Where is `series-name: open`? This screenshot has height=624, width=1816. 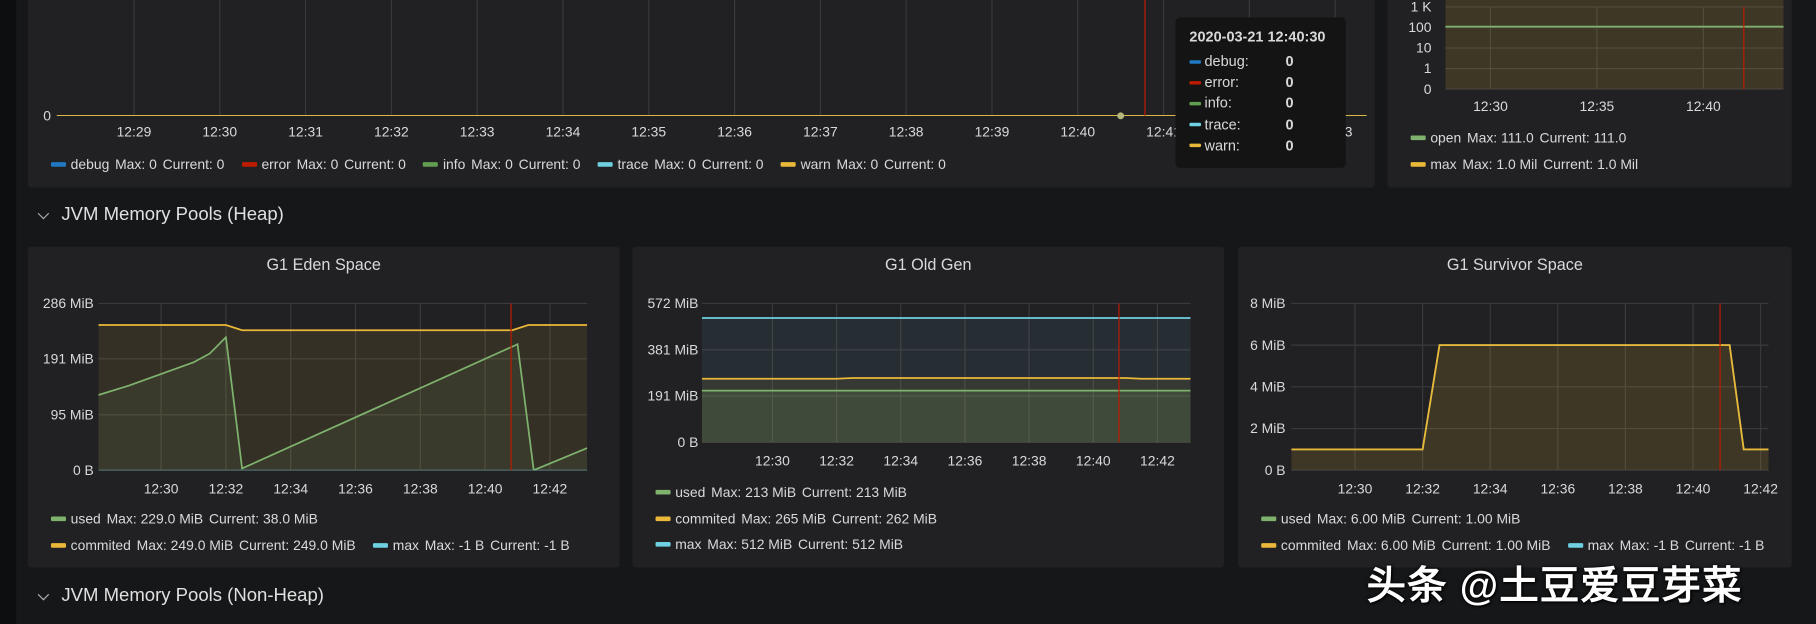
series-name: open is located at coordinates (1445, 138).